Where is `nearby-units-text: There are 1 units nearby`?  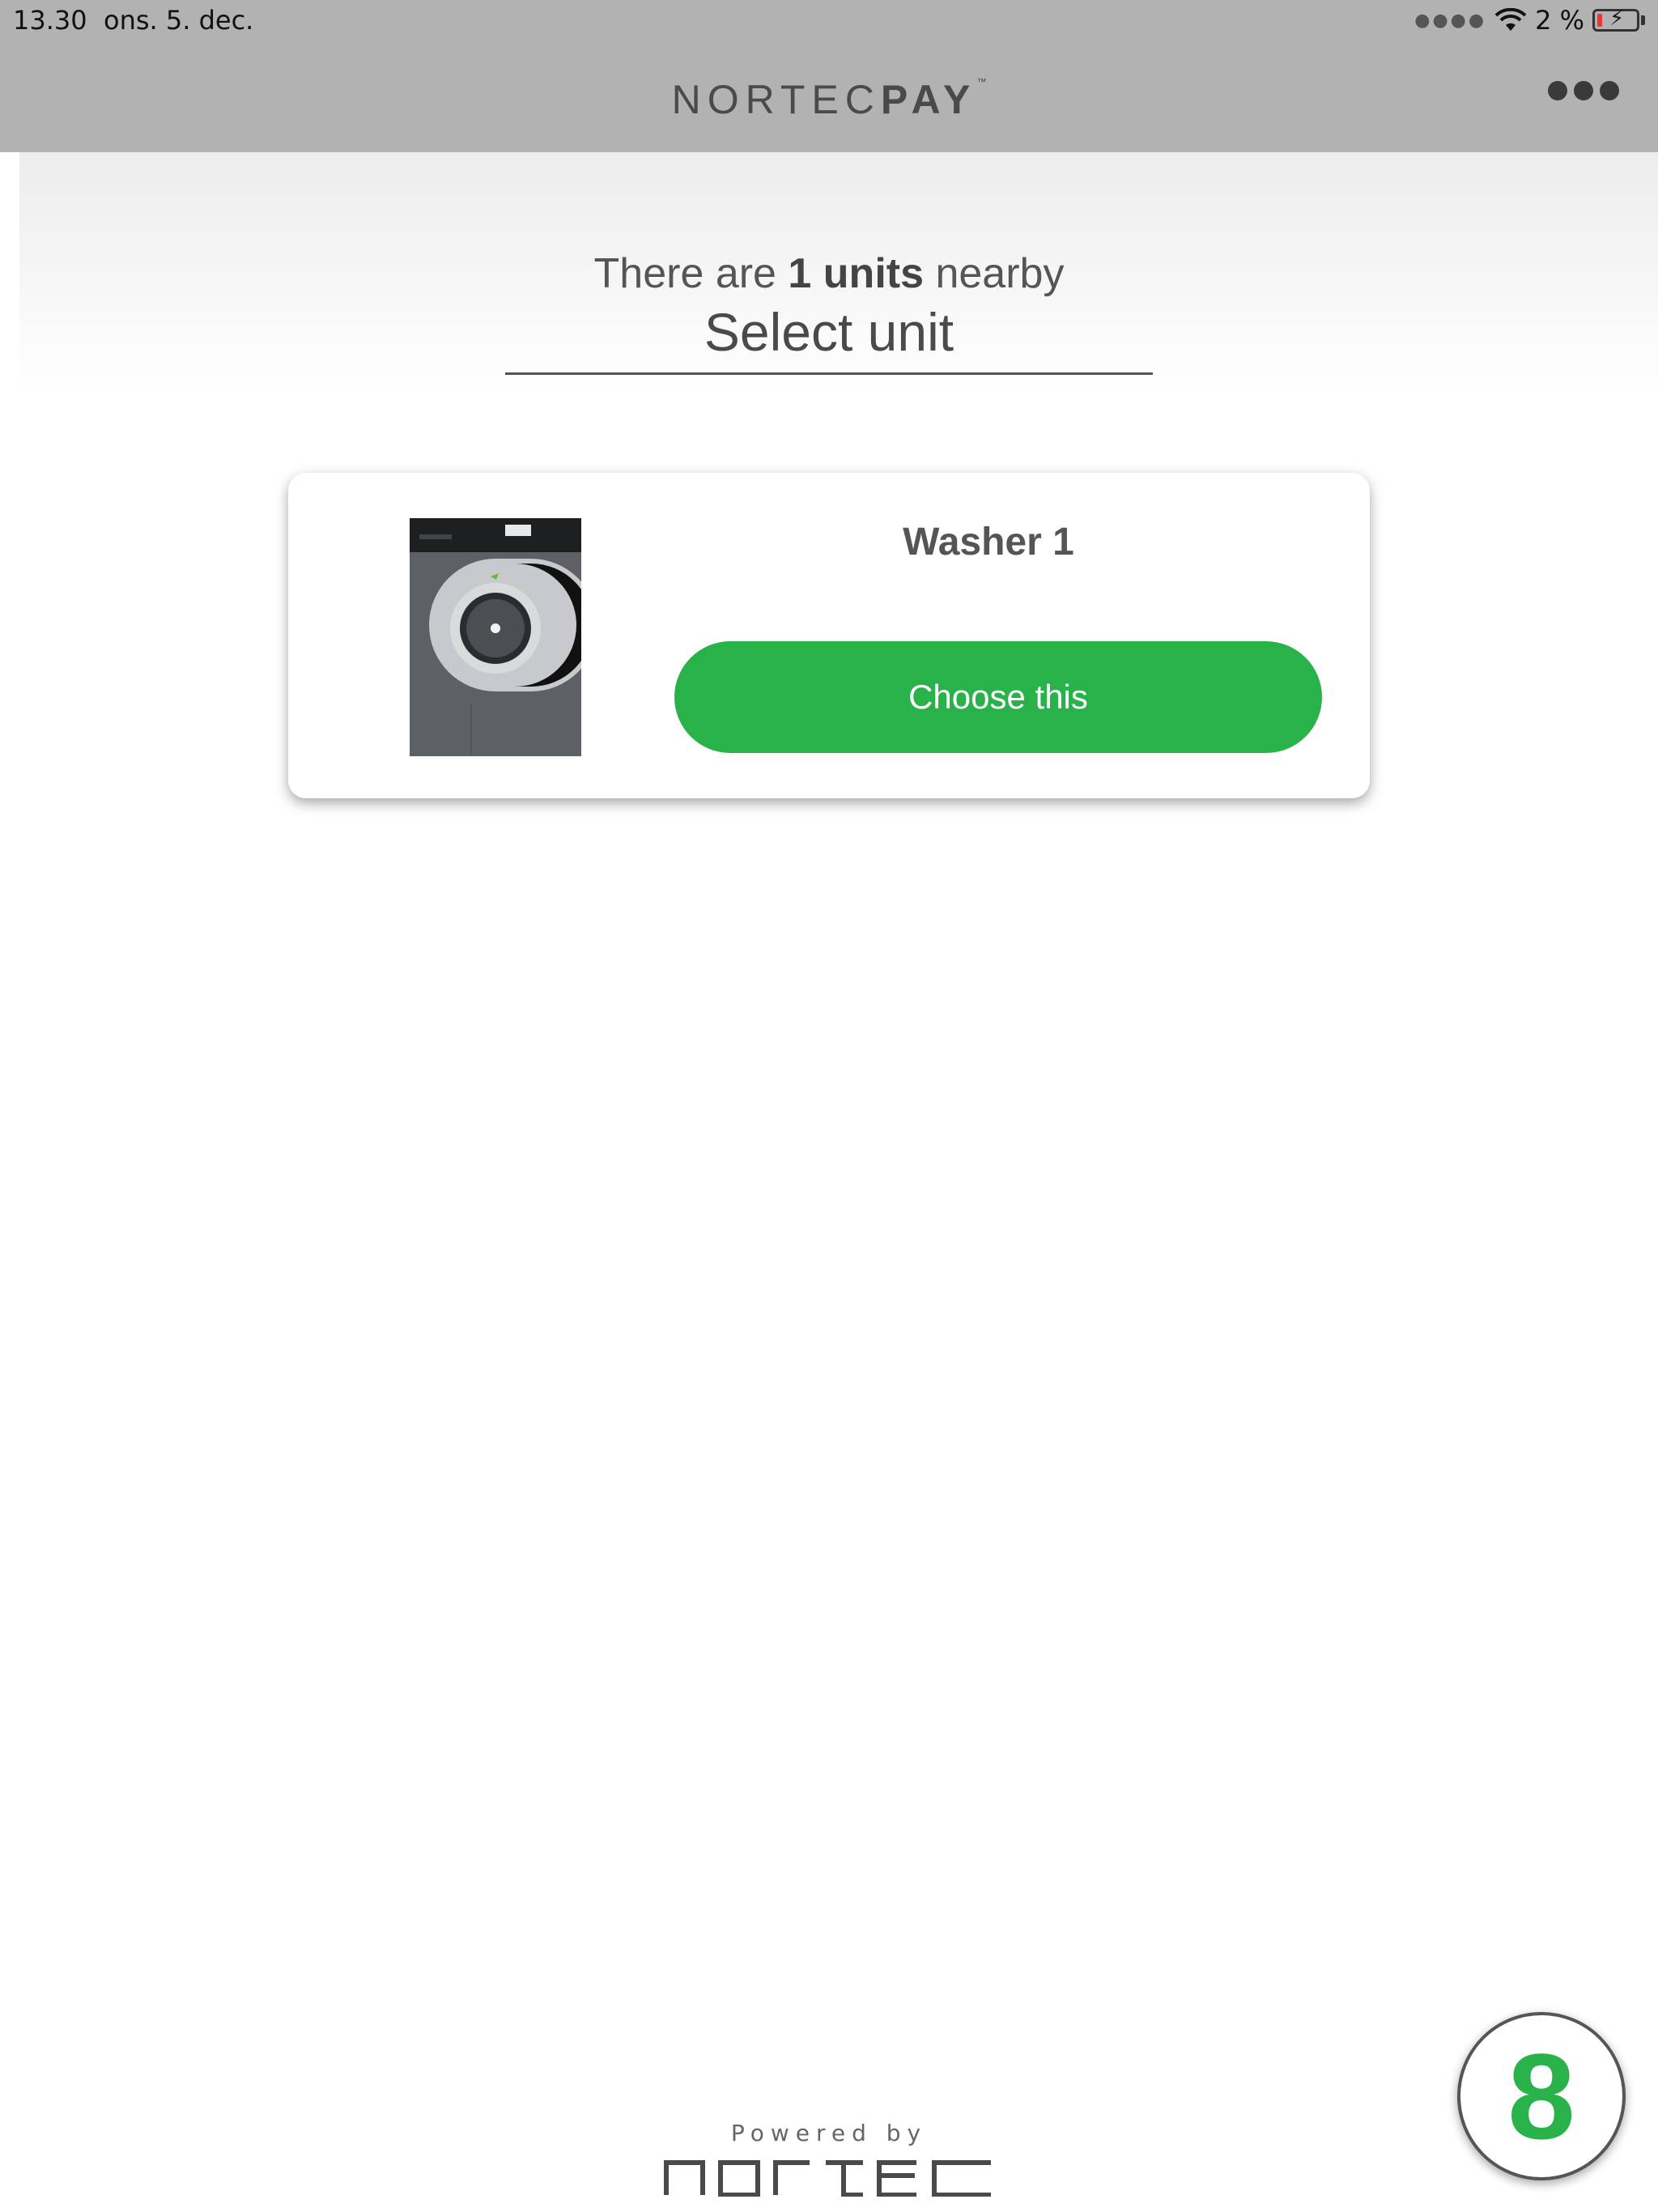
nearby-units-text: There are 1 units nearby is located at coordinates (829, 274).